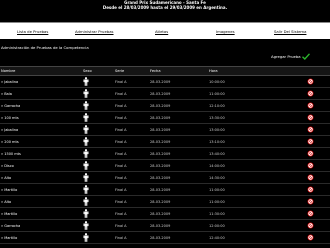 This screenshot has width=330, height=248. What do you see at coordinates (217, 154) in the screenshot?
I see `cell-hora: 13:40:00` at bounding box center [217, 154].